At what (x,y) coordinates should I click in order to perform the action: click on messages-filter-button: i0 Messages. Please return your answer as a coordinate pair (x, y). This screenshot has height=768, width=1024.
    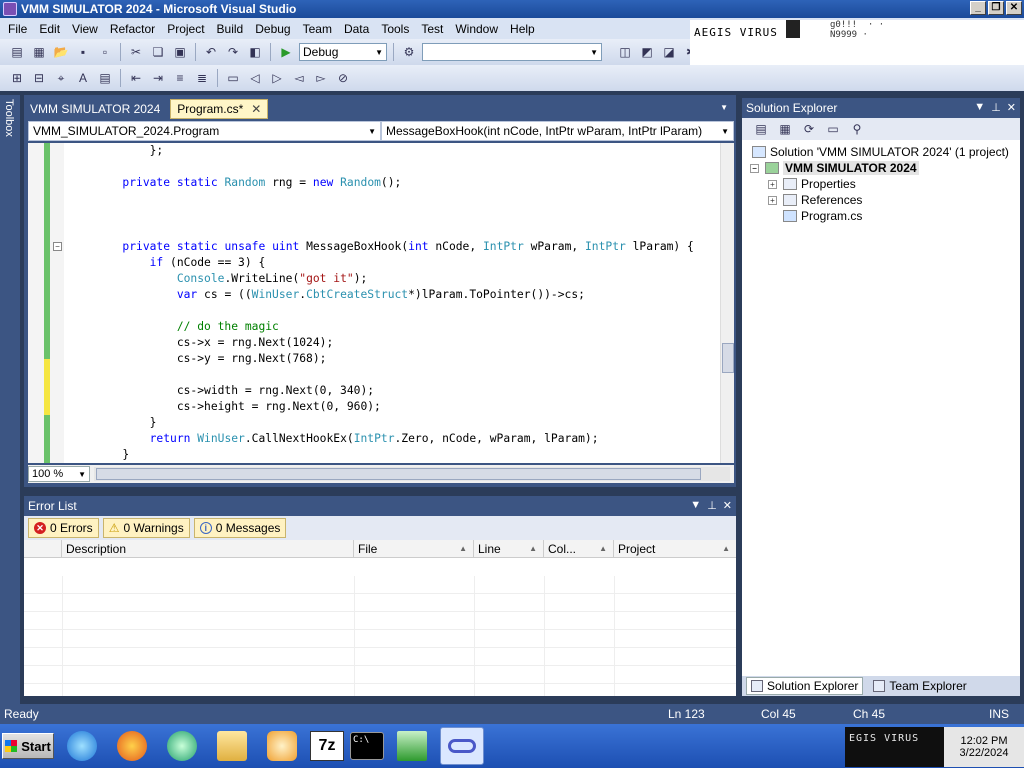
    Looking at the image, I should click on (240, 528).